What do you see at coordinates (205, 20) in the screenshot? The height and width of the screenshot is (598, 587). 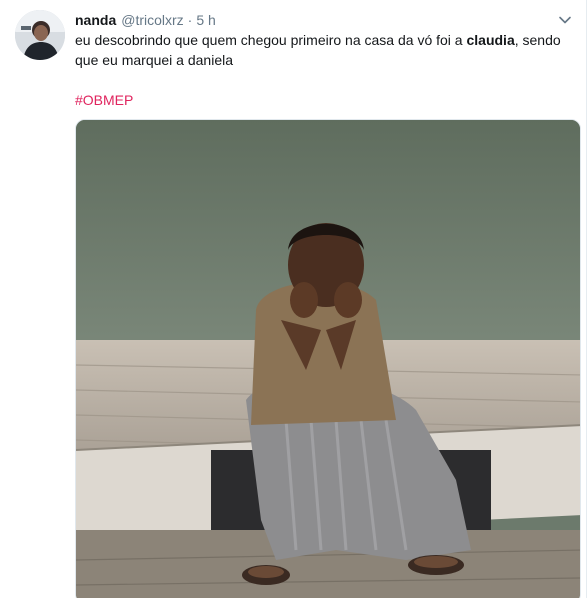 I see `timestamp: 5 h` at bounding box center [205, 20].